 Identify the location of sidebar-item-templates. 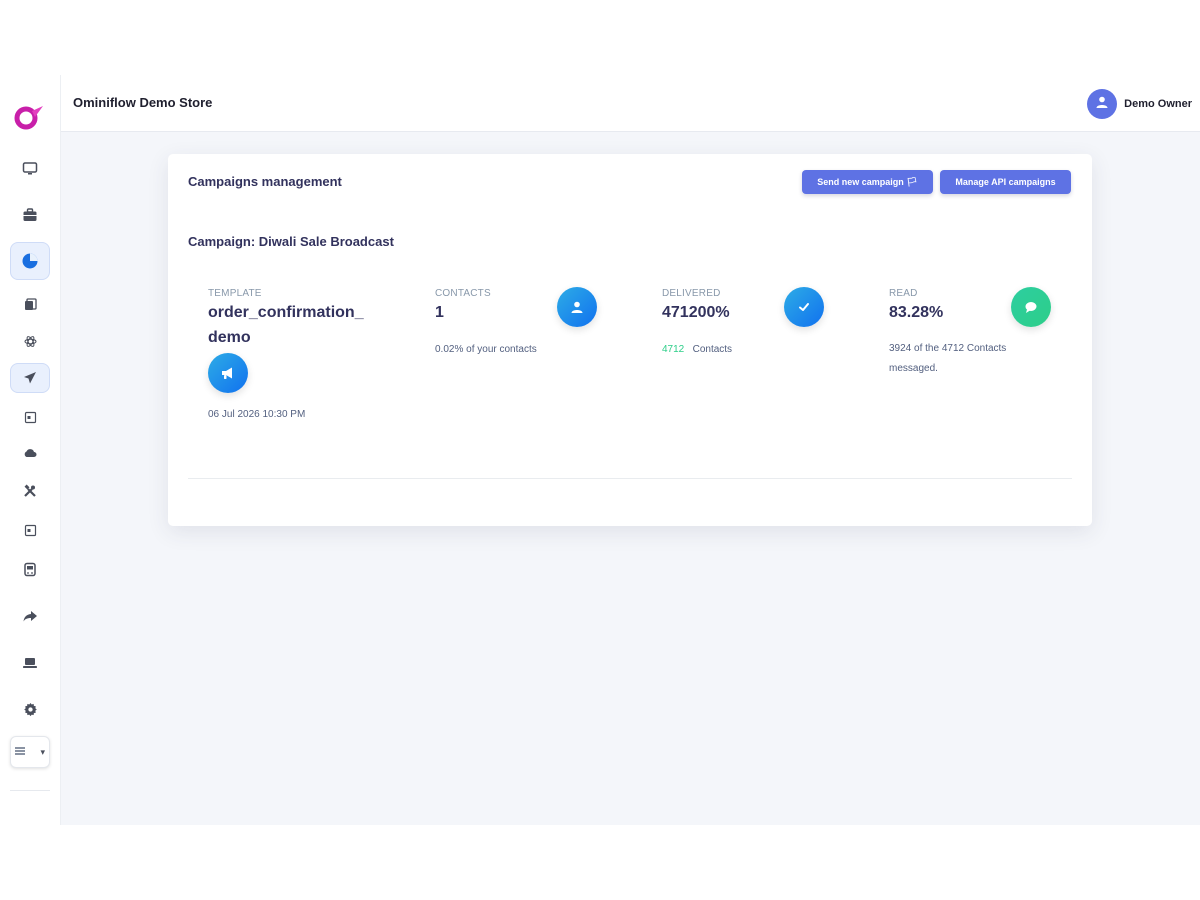
(30, 304).